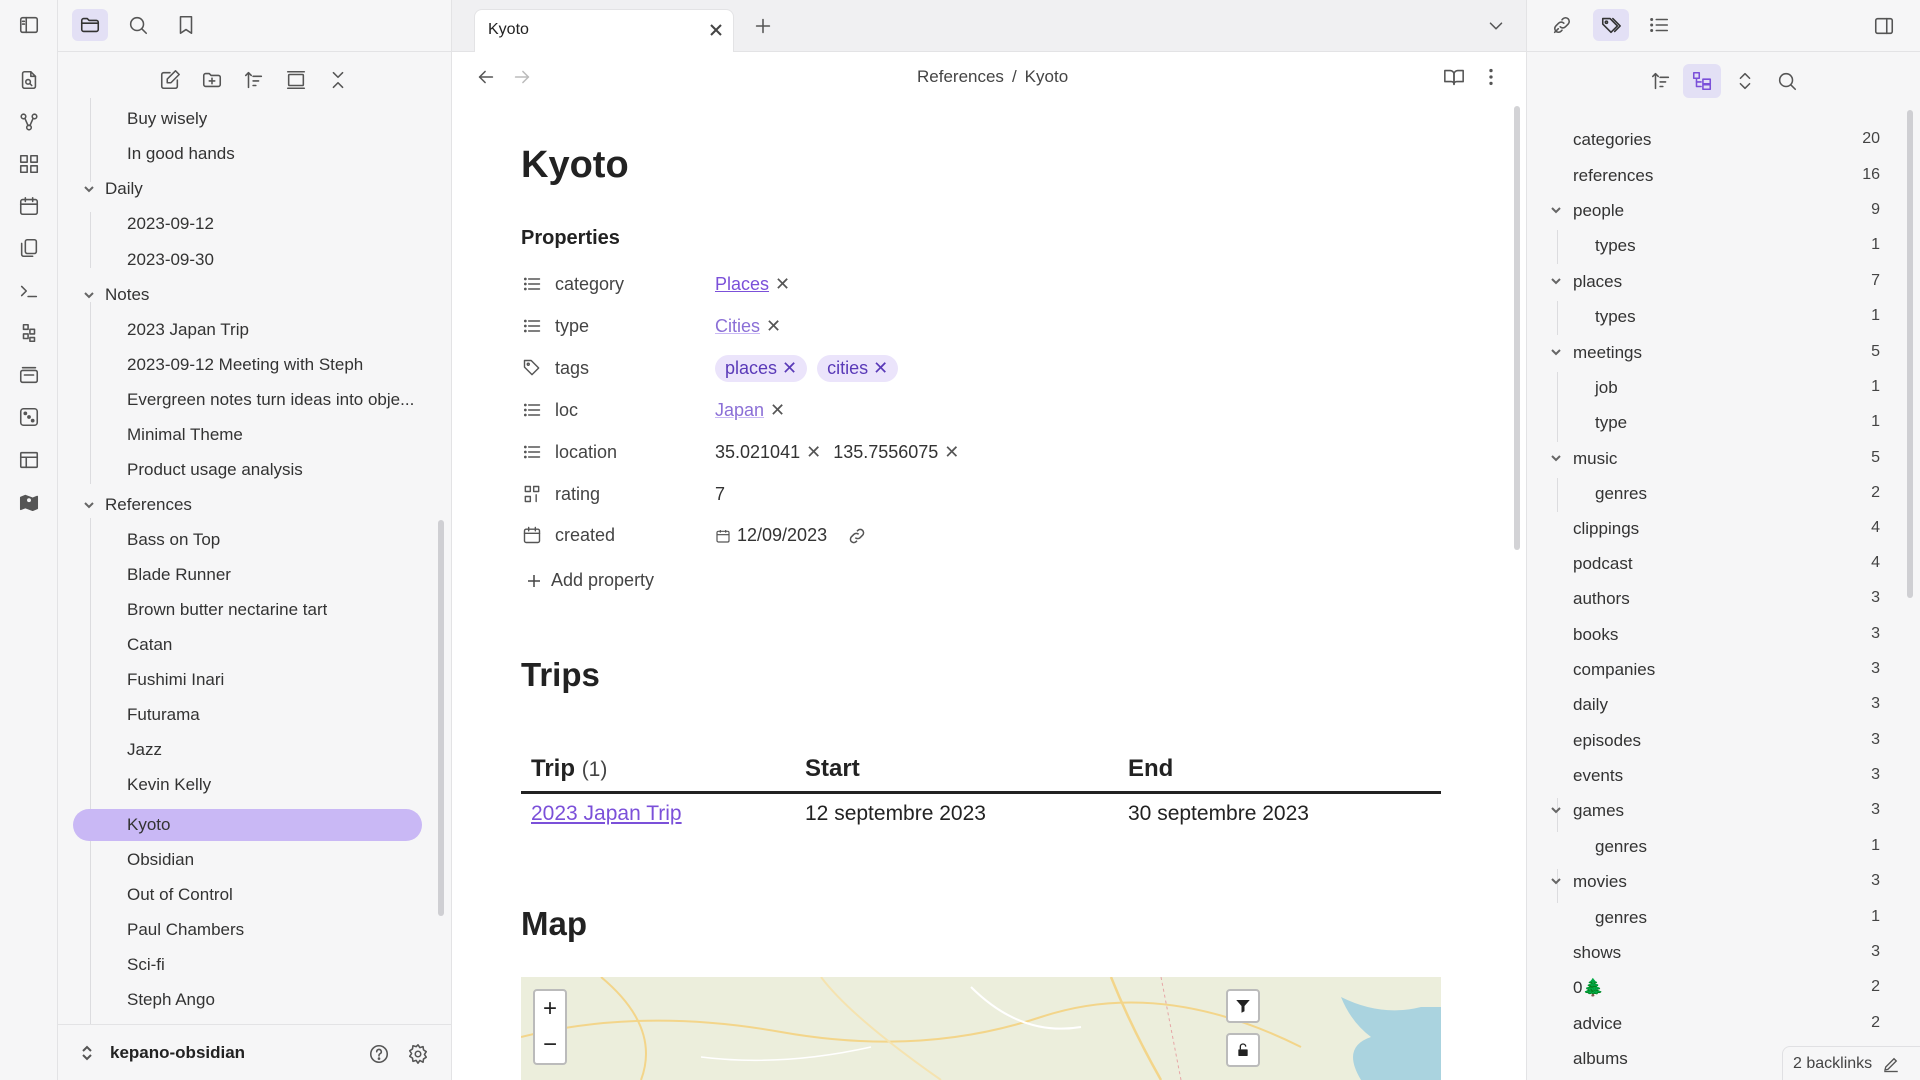 The width and height of the screenshot is (1920, 1080). I want to click on tag-item: meetings, so click(1607, 353).